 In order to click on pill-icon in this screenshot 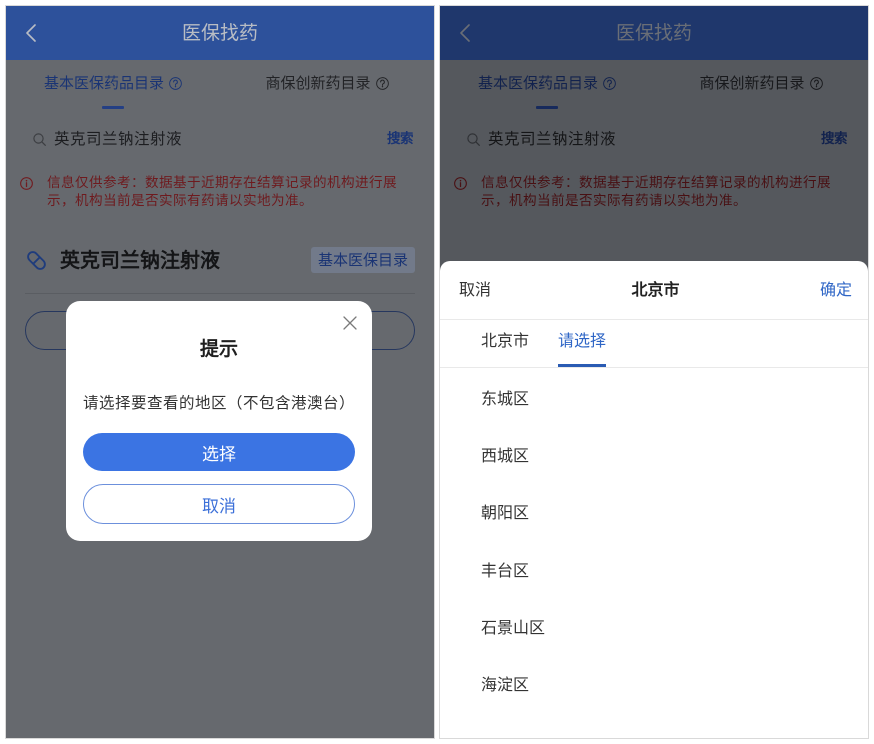, I will do `click(36, 260)`.